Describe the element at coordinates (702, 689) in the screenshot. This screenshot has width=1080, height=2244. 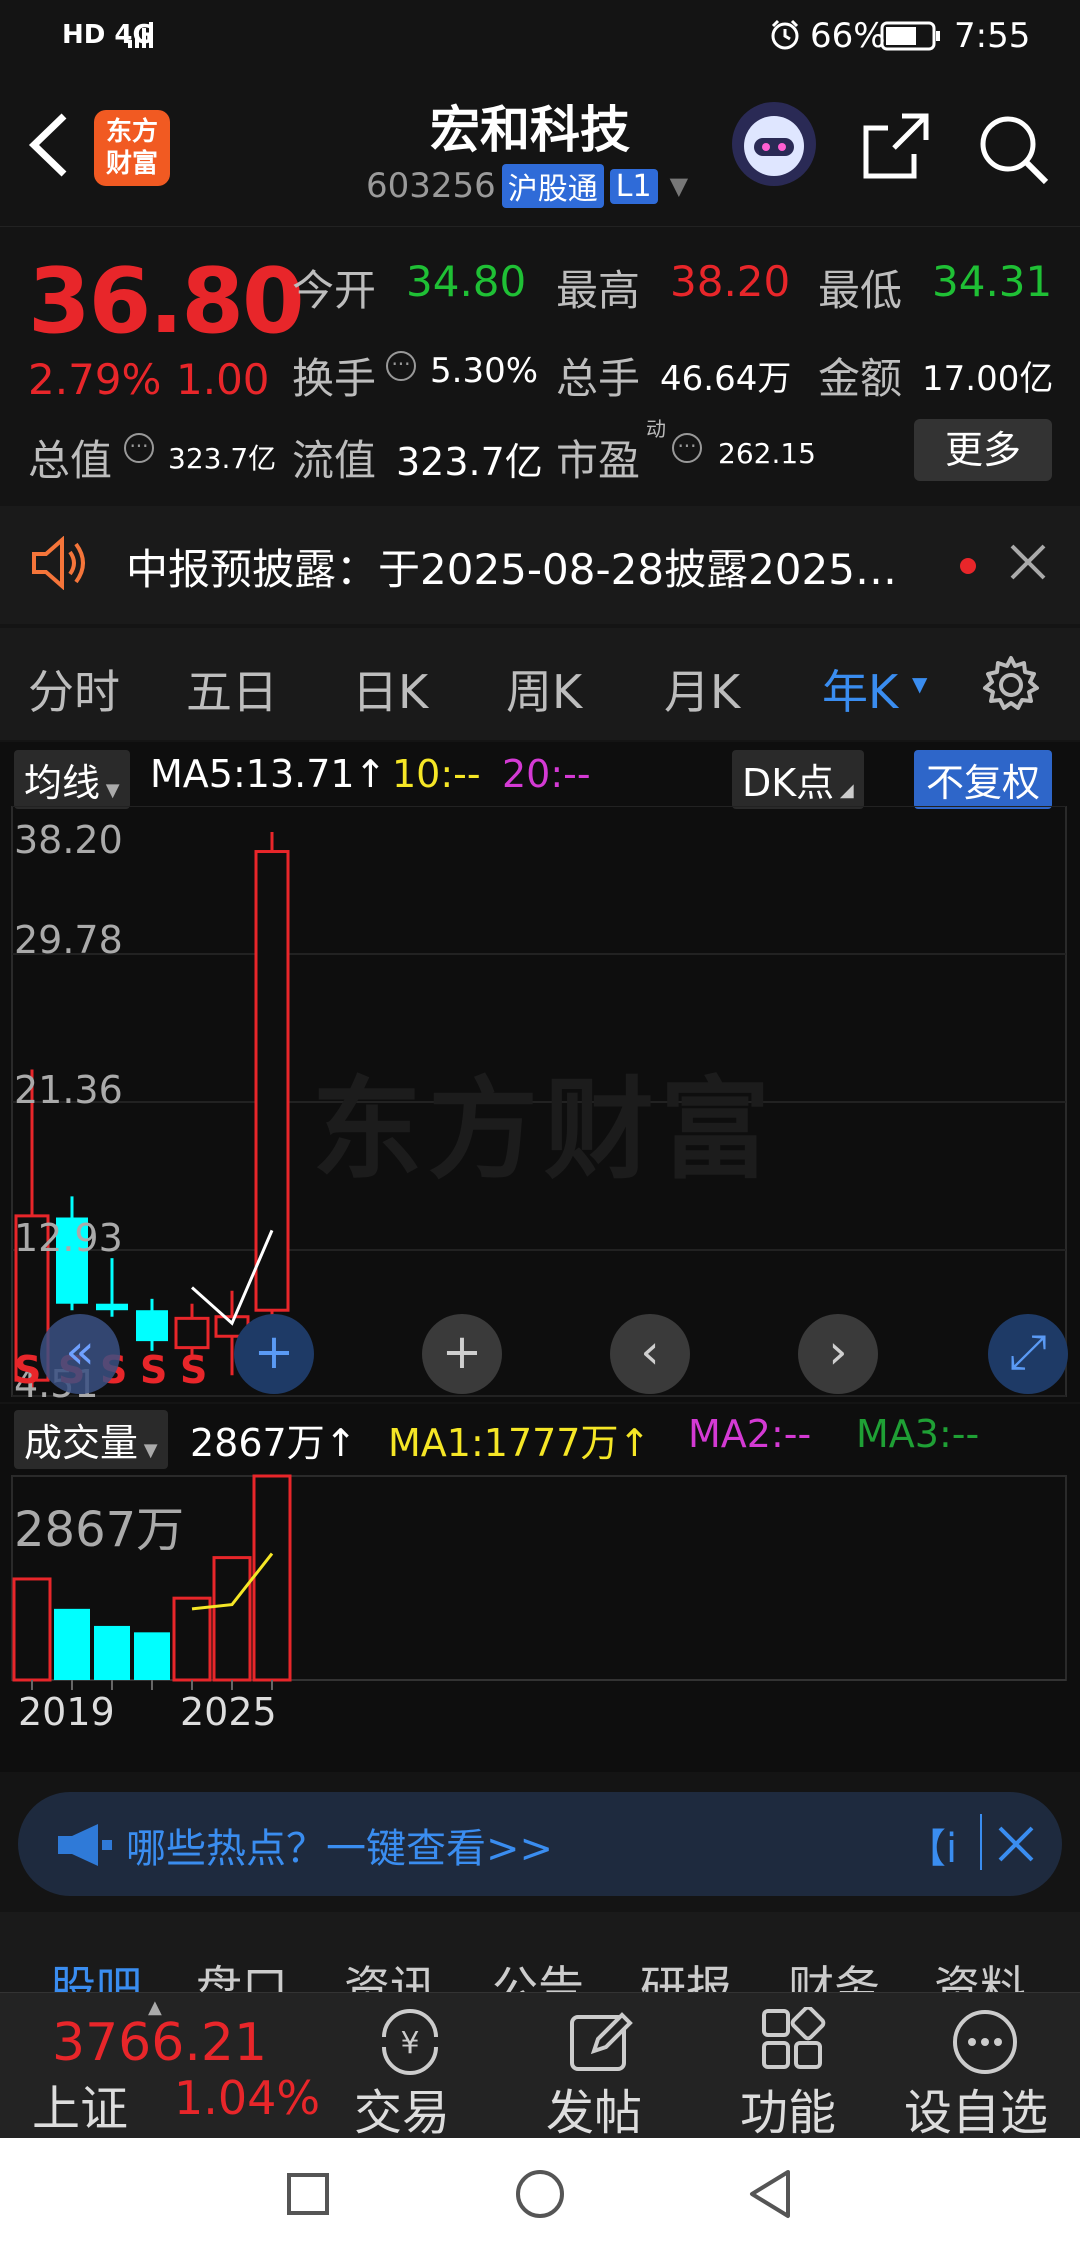
I see `tab-monthly-k: 月K` at that location.